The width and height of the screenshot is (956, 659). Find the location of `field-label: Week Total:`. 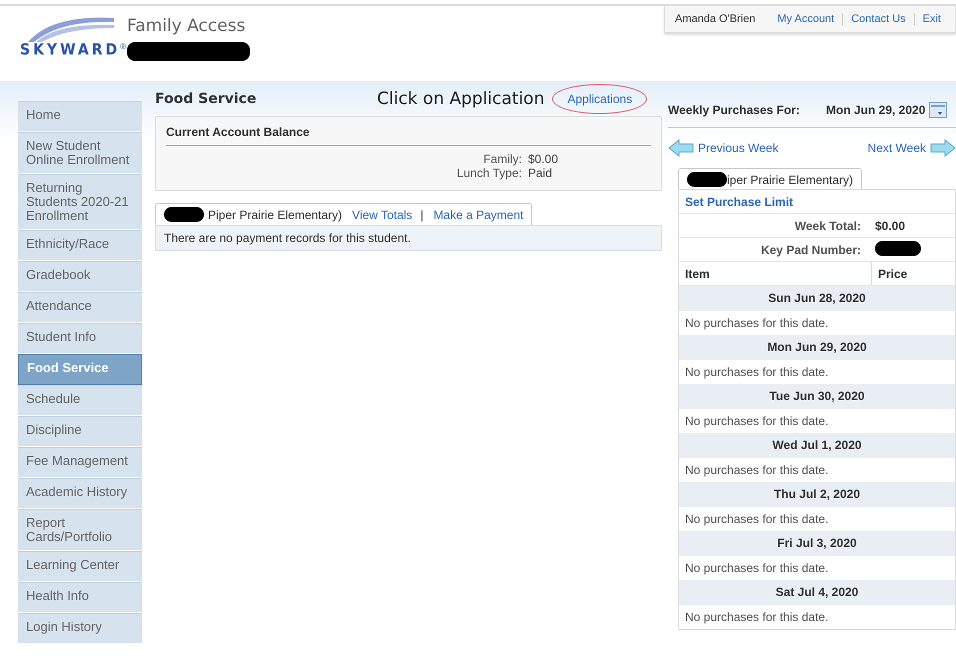

field-label: Week Total: is located at coordinates (827, 225).